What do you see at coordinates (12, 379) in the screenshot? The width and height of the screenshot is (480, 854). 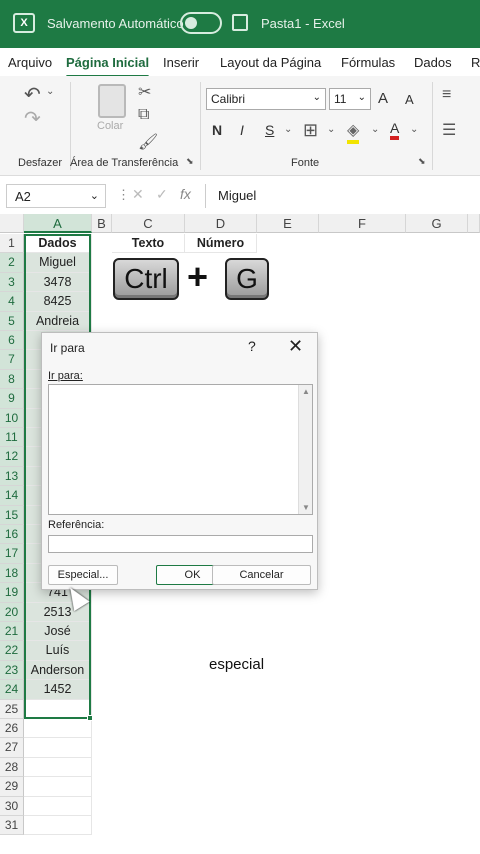 I see `row-header: 8` at bounding box center [12, 379].